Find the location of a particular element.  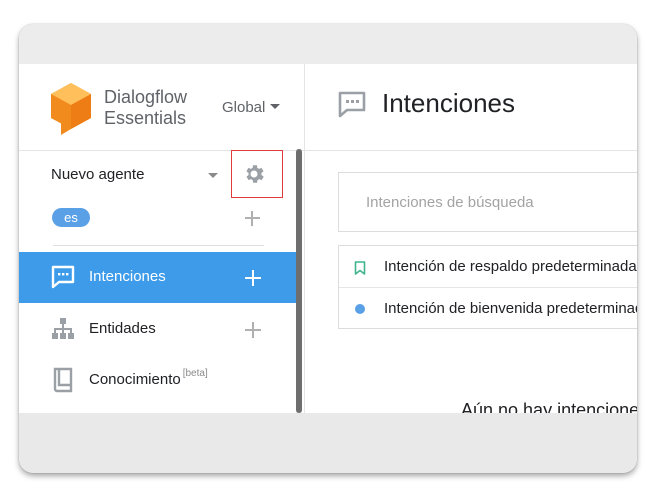

sidebar-item-knowledge: Conocimiento [beta] is located at coordinates (158, 380).